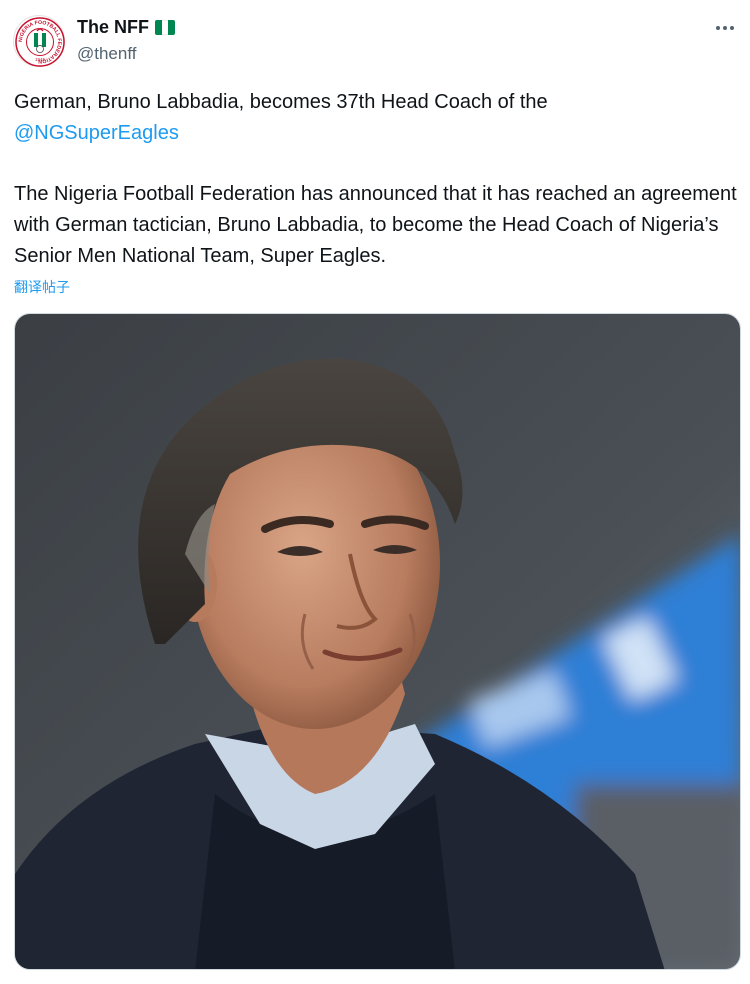  I want to click on avatar: NIGERIA FOOTBALL FEDERATION 1945, so click(39, 41).